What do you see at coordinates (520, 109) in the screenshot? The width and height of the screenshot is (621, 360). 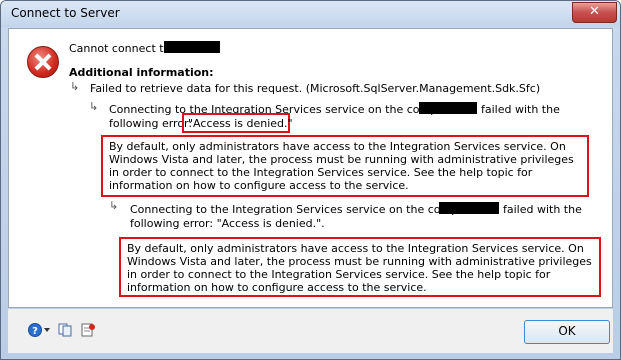 I see `error-level-2-line1b: failed with the` at bounding box center [520, 109].